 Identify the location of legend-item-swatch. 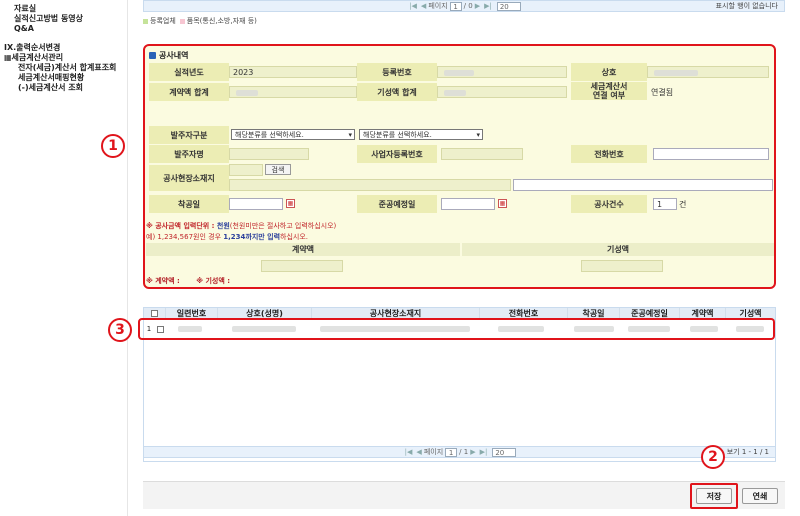
(182, 21).